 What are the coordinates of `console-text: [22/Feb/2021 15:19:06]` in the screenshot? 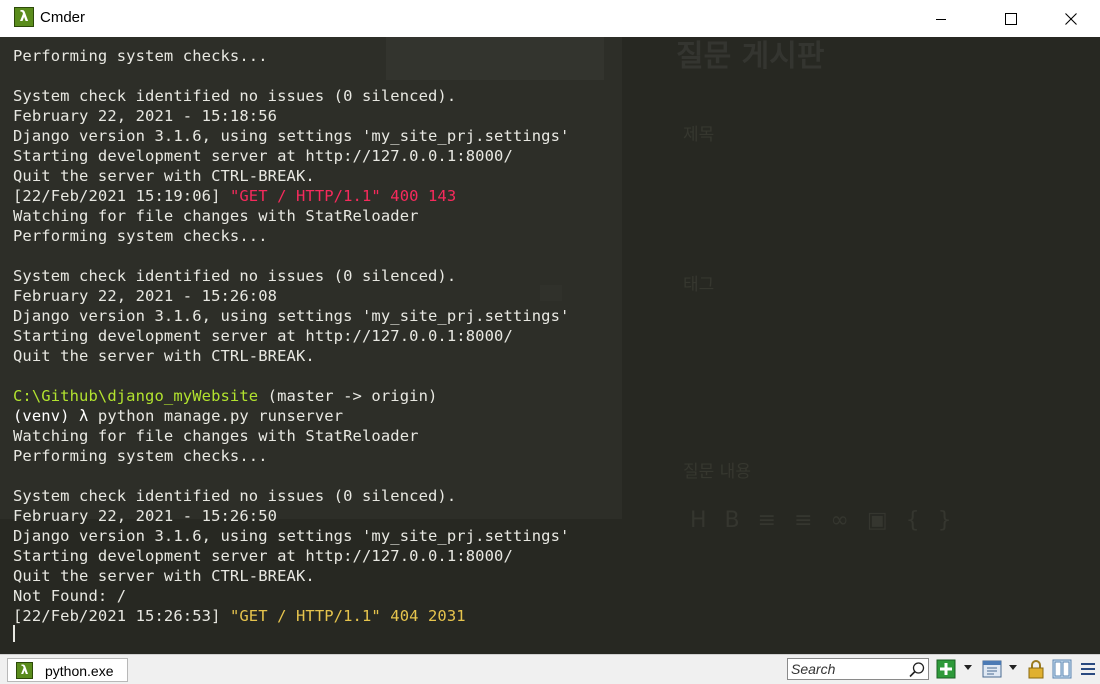 It's located at (121, 196).